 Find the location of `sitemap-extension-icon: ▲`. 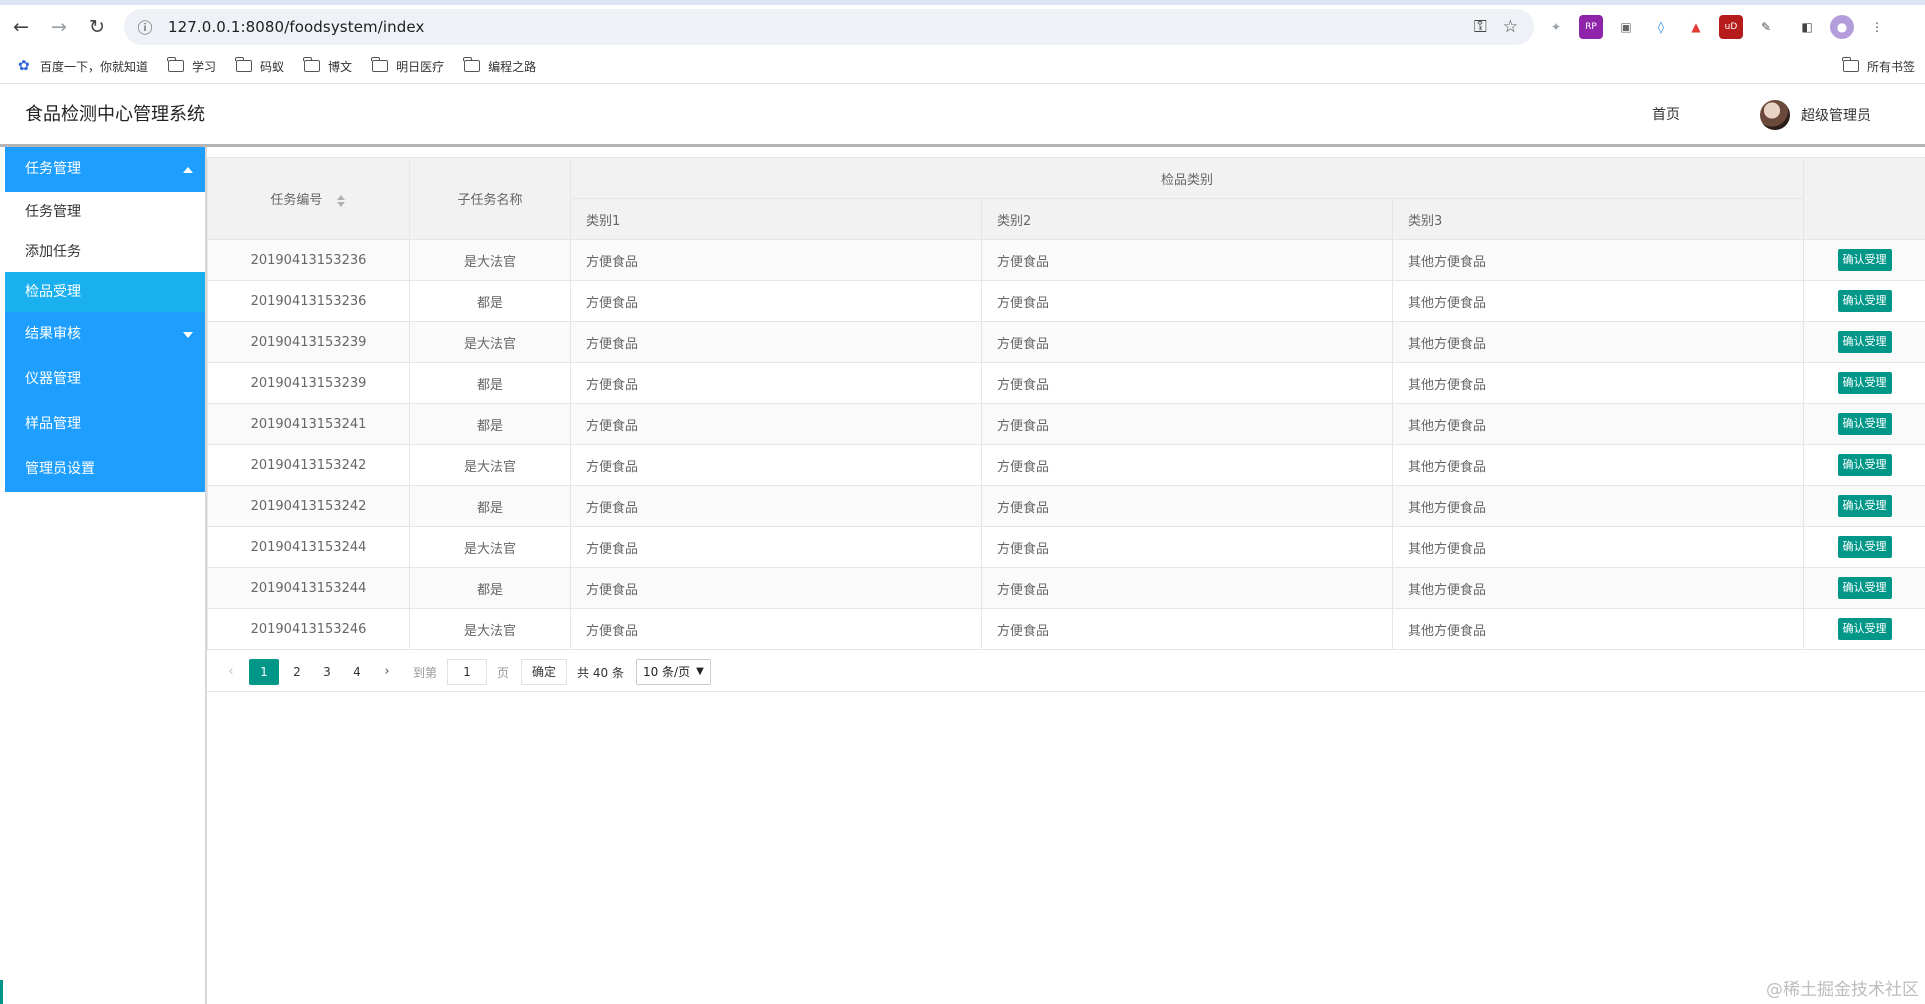

sitemap-extension-icon: ▲ is located at coordinates (1696, 27).